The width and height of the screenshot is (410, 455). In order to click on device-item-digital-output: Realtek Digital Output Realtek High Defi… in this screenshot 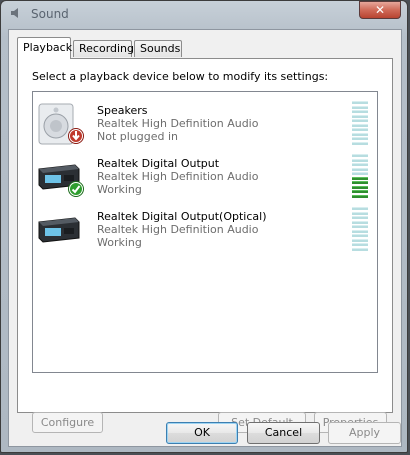, I will do `click(205, 177)`.